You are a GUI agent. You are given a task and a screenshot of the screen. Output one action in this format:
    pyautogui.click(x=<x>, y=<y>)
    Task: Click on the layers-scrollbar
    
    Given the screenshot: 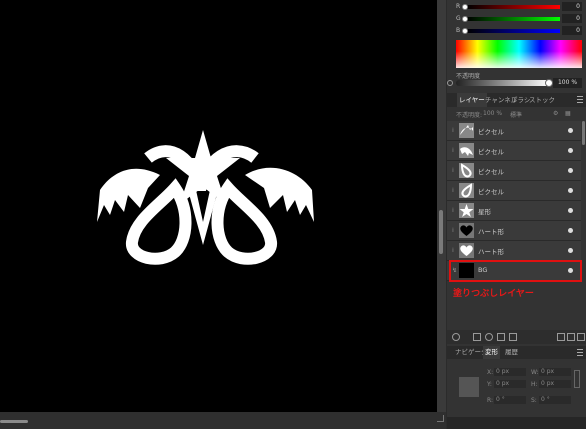 What is the action you would take?
    pyautogui.click(x=583, y=133)
    